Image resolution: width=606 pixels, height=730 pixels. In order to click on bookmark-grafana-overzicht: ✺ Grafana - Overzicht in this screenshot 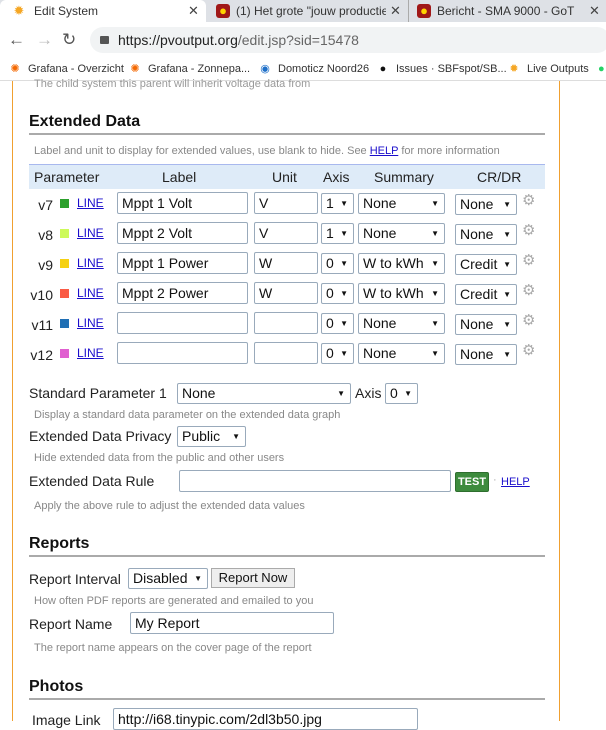, I will do `click(66, 69)`.